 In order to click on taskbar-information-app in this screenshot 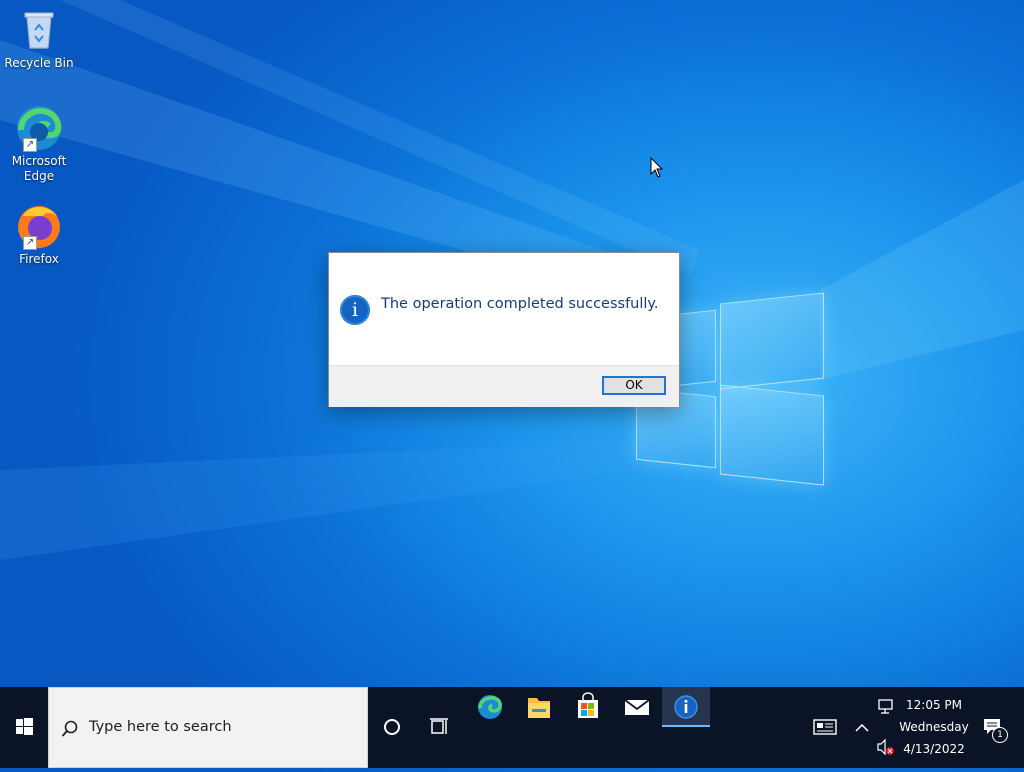, I will do `click(686, 707)`.